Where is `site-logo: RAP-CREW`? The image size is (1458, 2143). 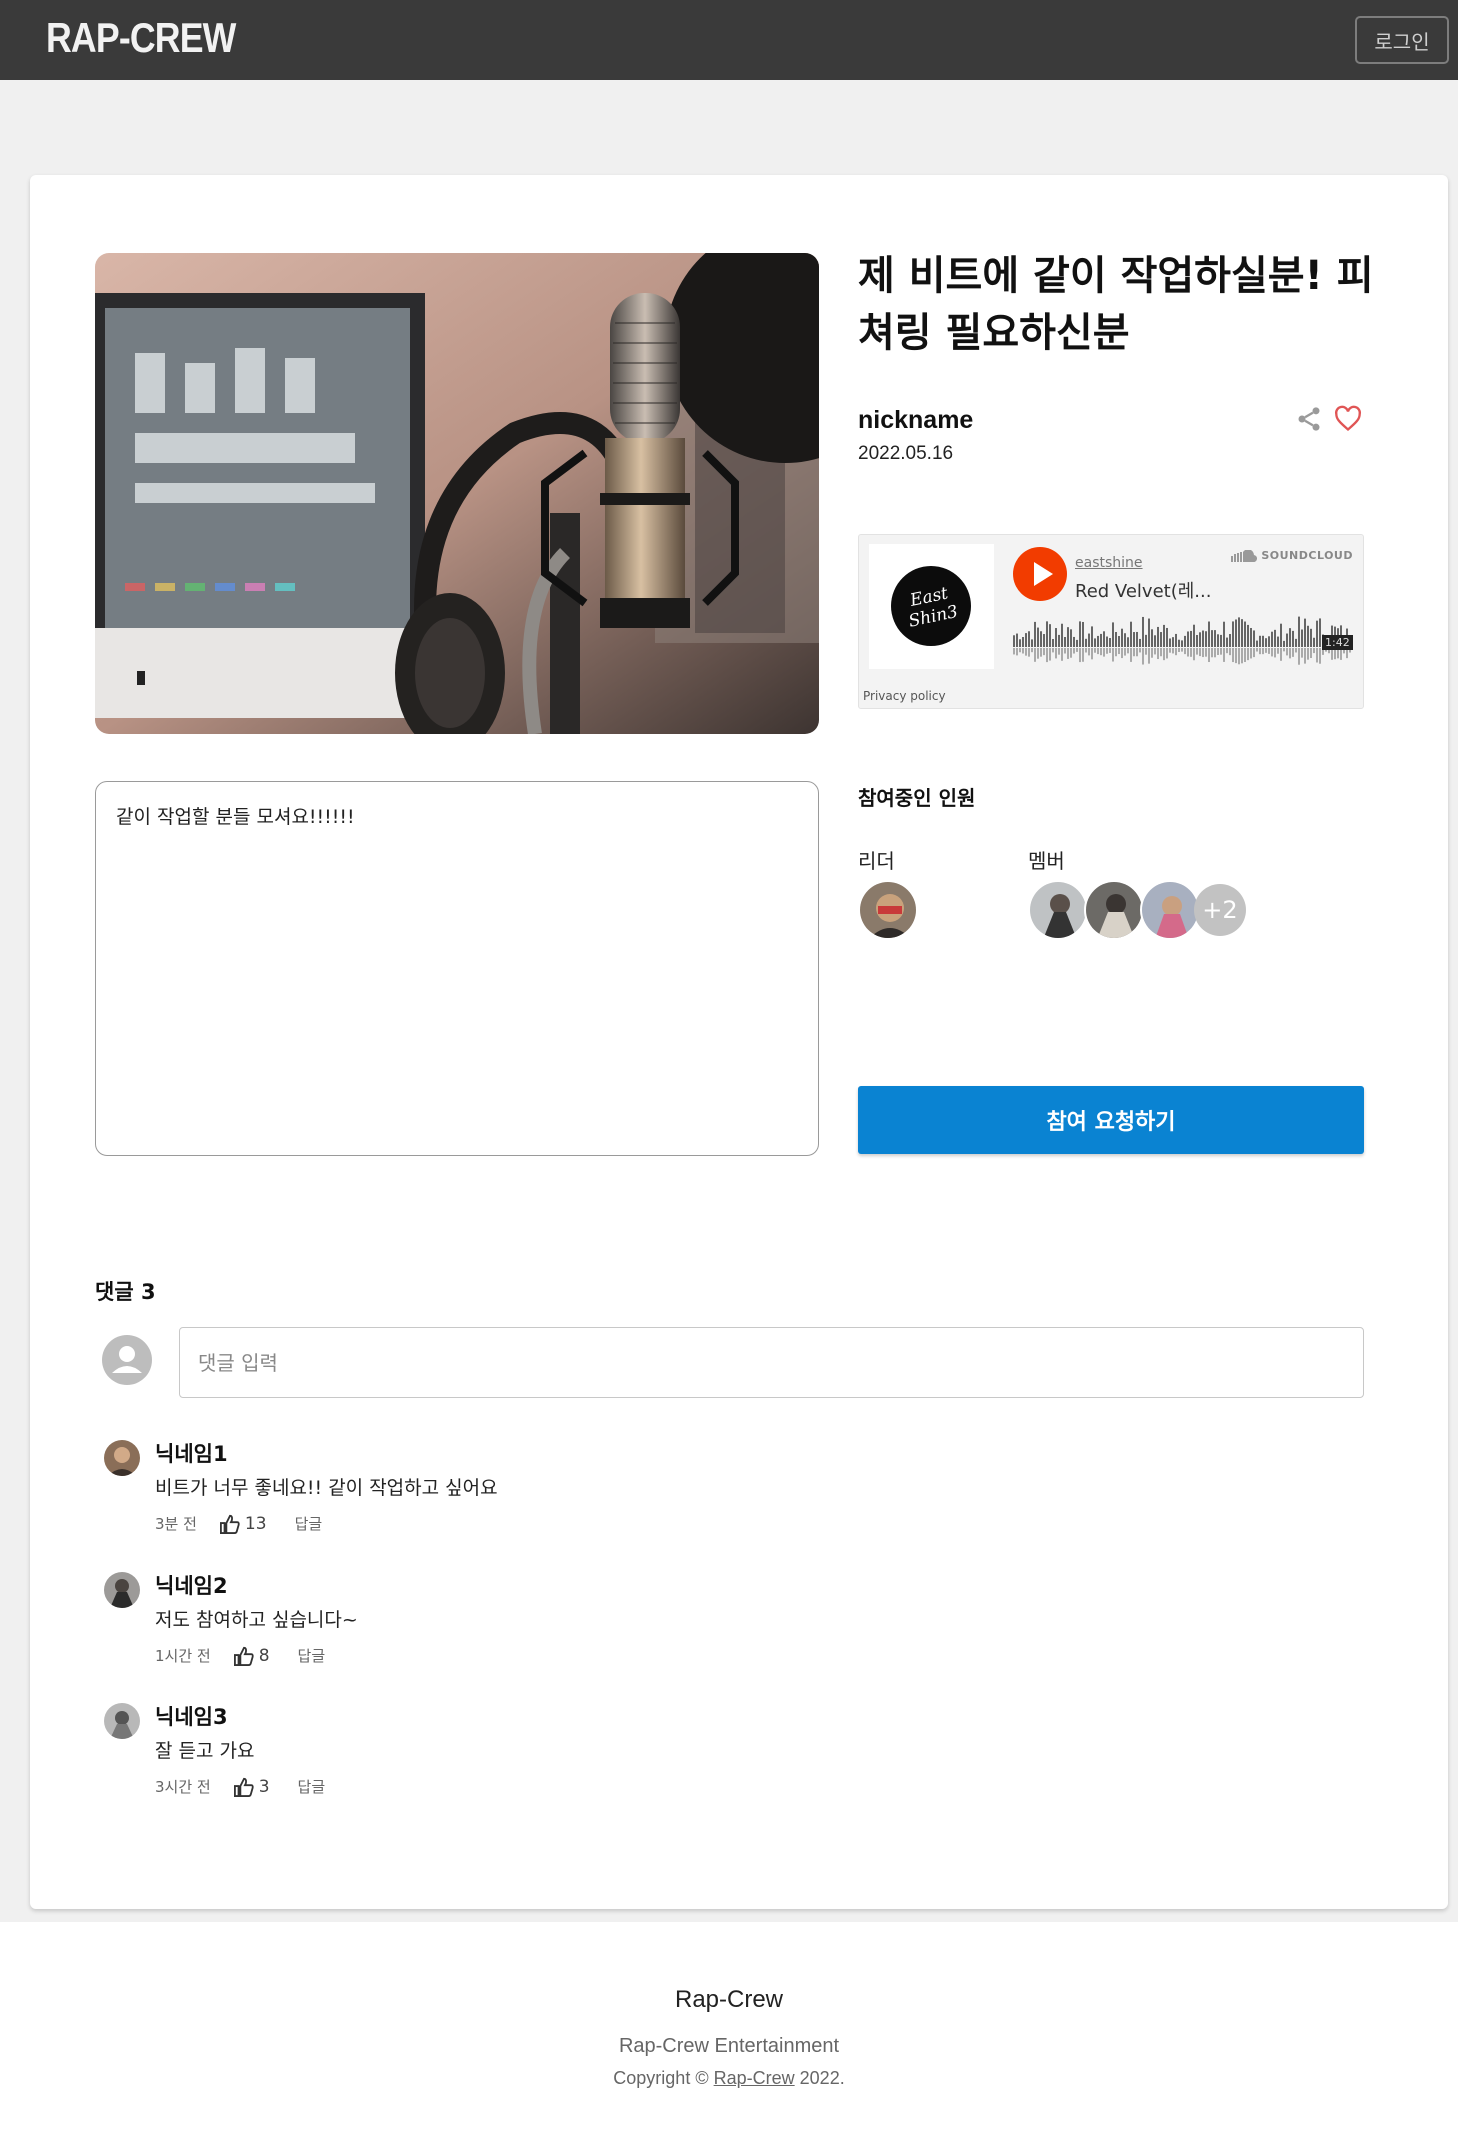 site-logo: RAP-CREW is located at coordinates (141, 38).